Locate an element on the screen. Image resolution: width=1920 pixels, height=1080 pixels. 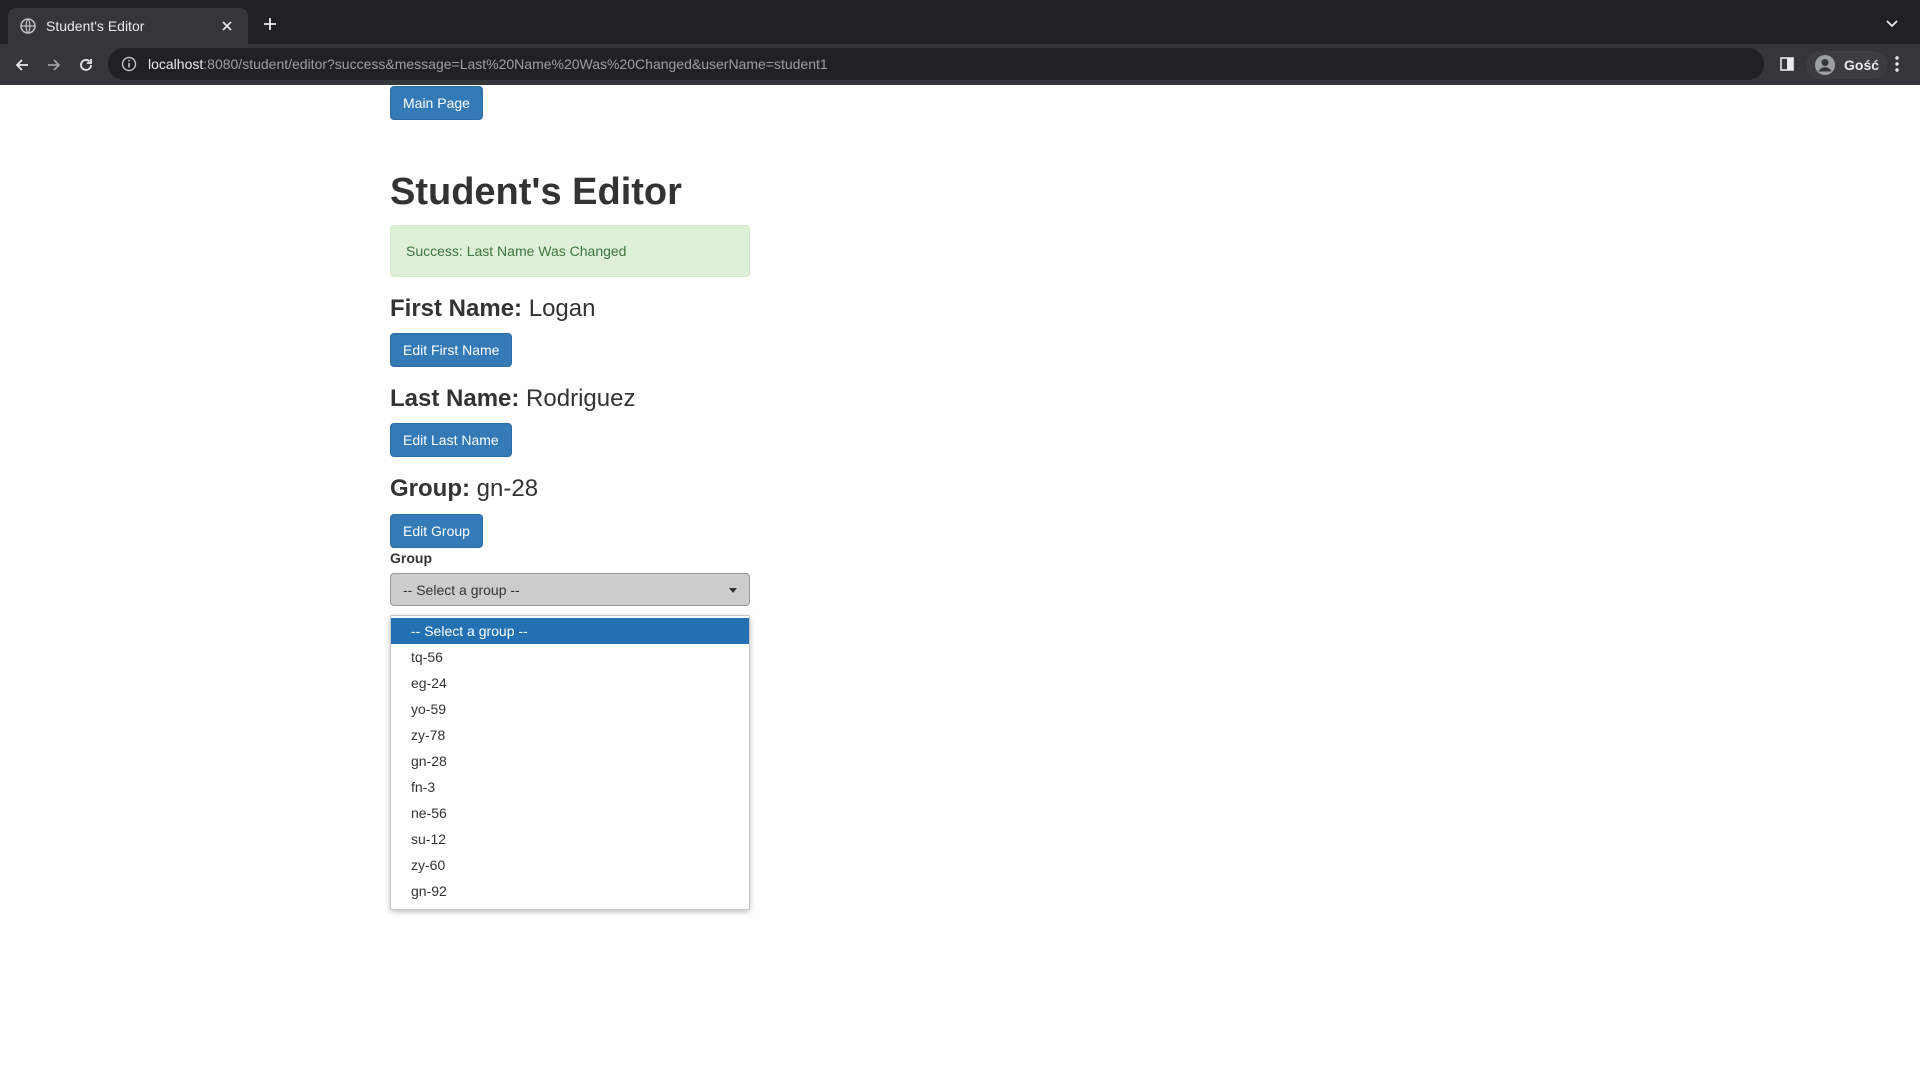
group-option: zy-60 is located at coordinates (570, 865).